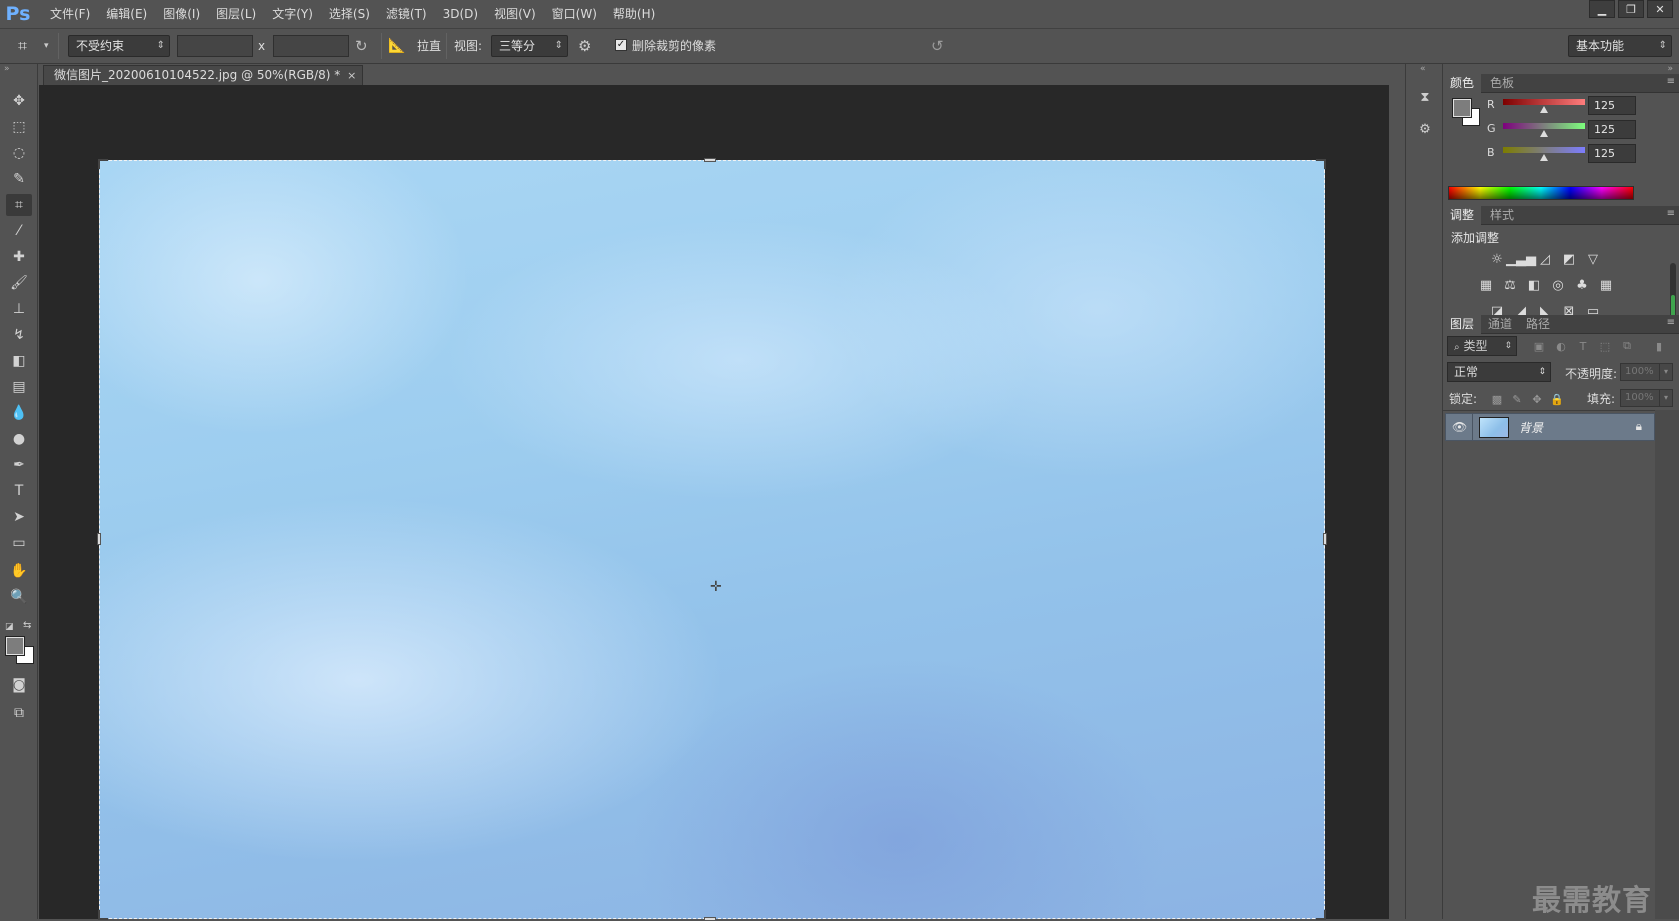 The image size is (1679, 921). I want to click on color-lookup-icon: ▦, so click(1606, 285).